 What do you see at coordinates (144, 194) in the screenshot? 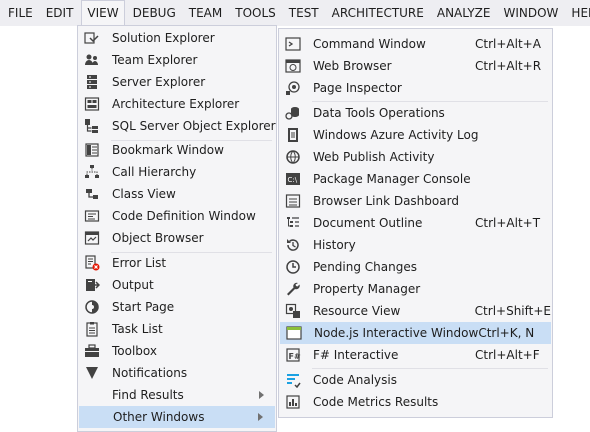
I see `view-item-label: Class View` at bounding box center [144, 194].